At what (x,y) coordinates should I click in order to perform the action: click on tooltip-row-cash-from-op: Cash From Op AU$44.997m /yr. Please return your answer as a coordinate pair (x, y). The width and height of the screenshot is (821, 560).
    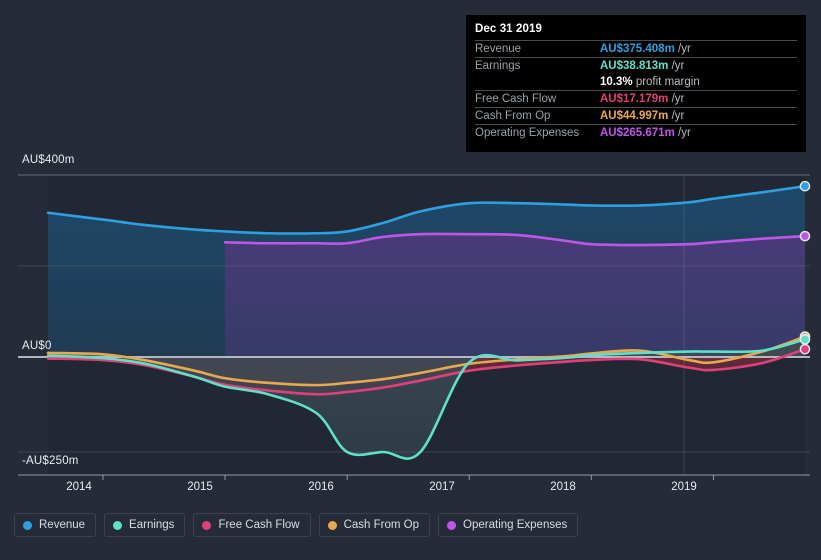
    Looking at the image, I should click on (636, 116).